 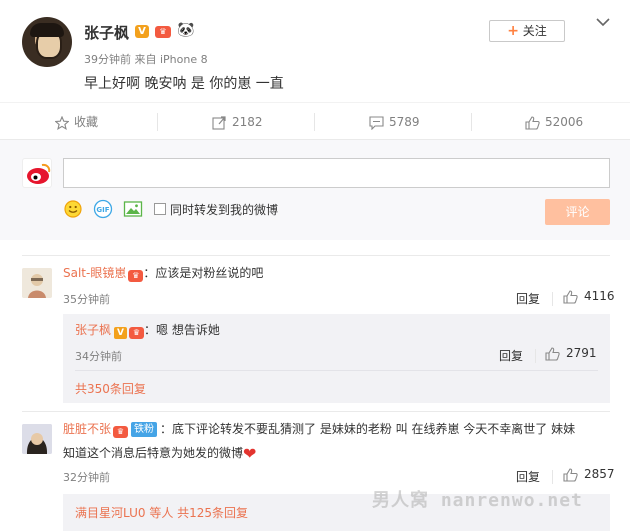 What do you see at coordinates (146, 59) in the screenshot?
I see `post-meta: 39分钟前 来自 iPhone 8` at bounding box center [146, 59].